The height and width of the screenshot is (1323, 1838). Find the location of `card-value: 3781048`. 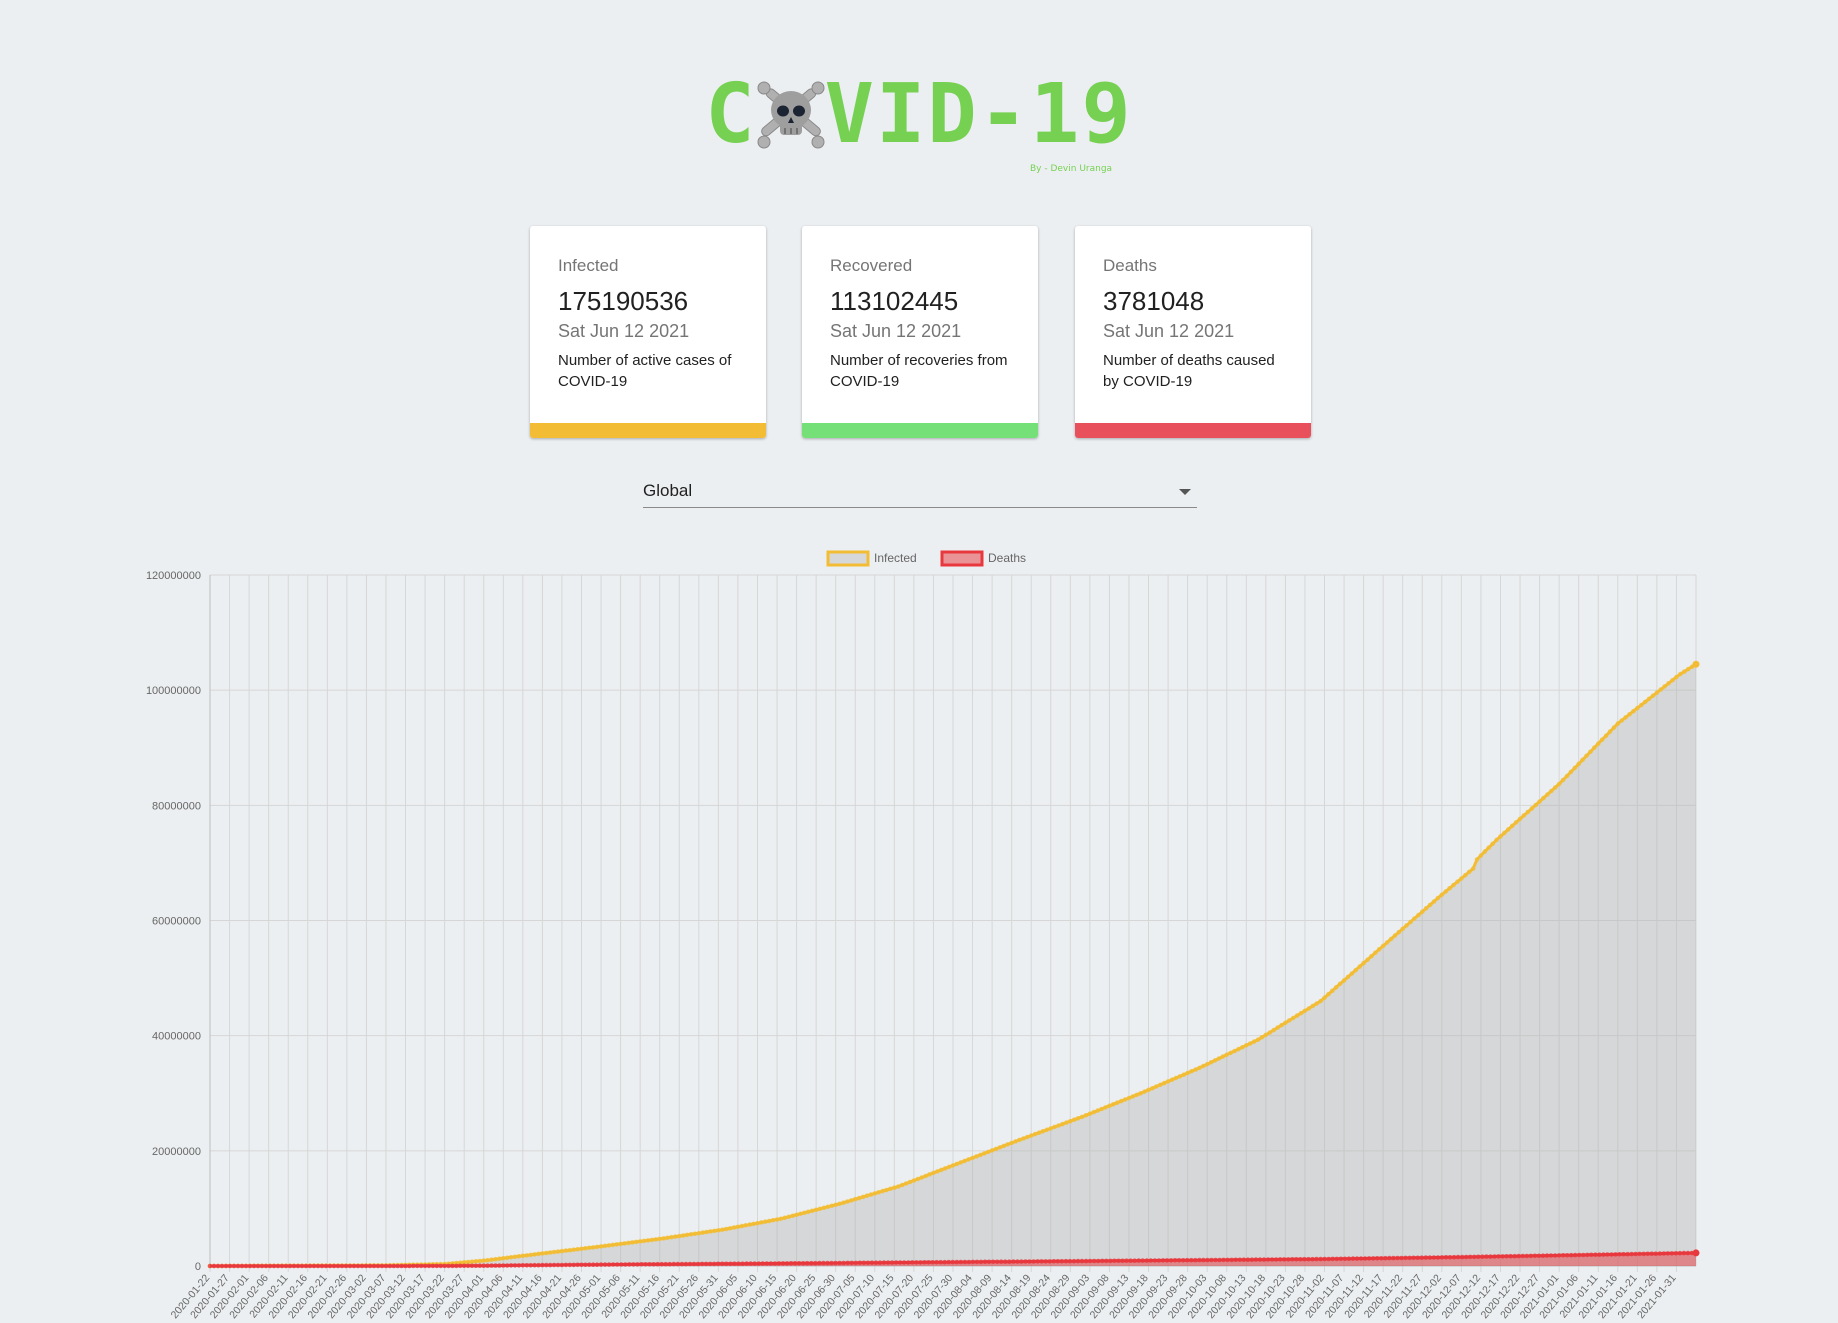

card-value: 3781048 is located at coordinates (1154, 301).